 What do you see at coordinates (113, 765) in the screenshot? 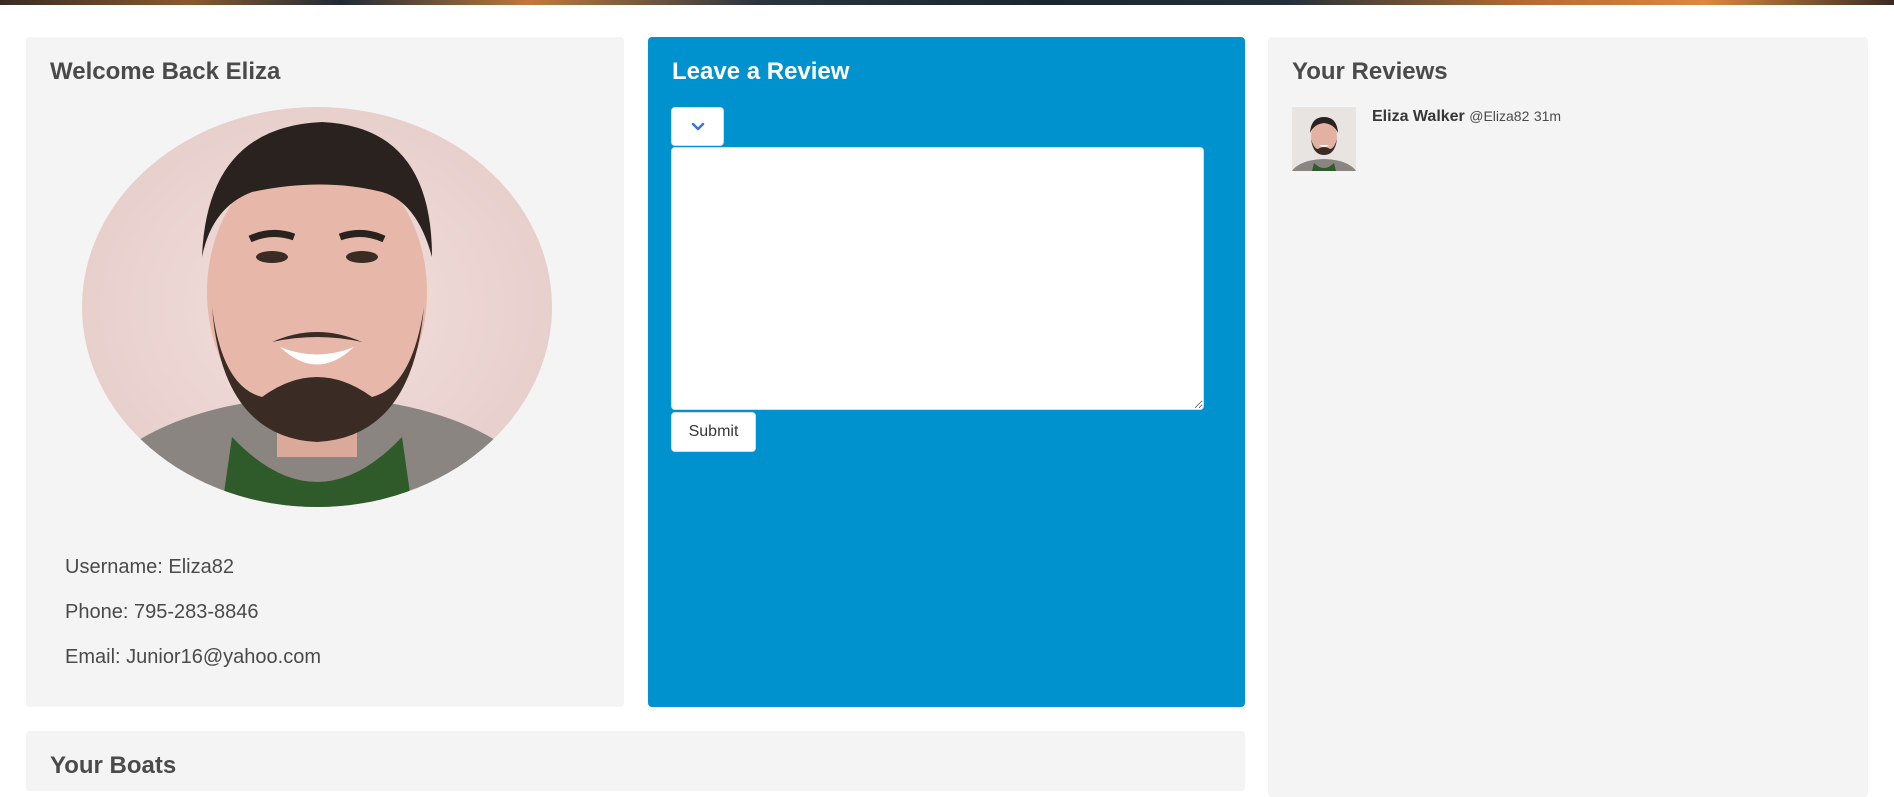
I see `your-boats-title: Your Boats` at bounding box center [113, 765].